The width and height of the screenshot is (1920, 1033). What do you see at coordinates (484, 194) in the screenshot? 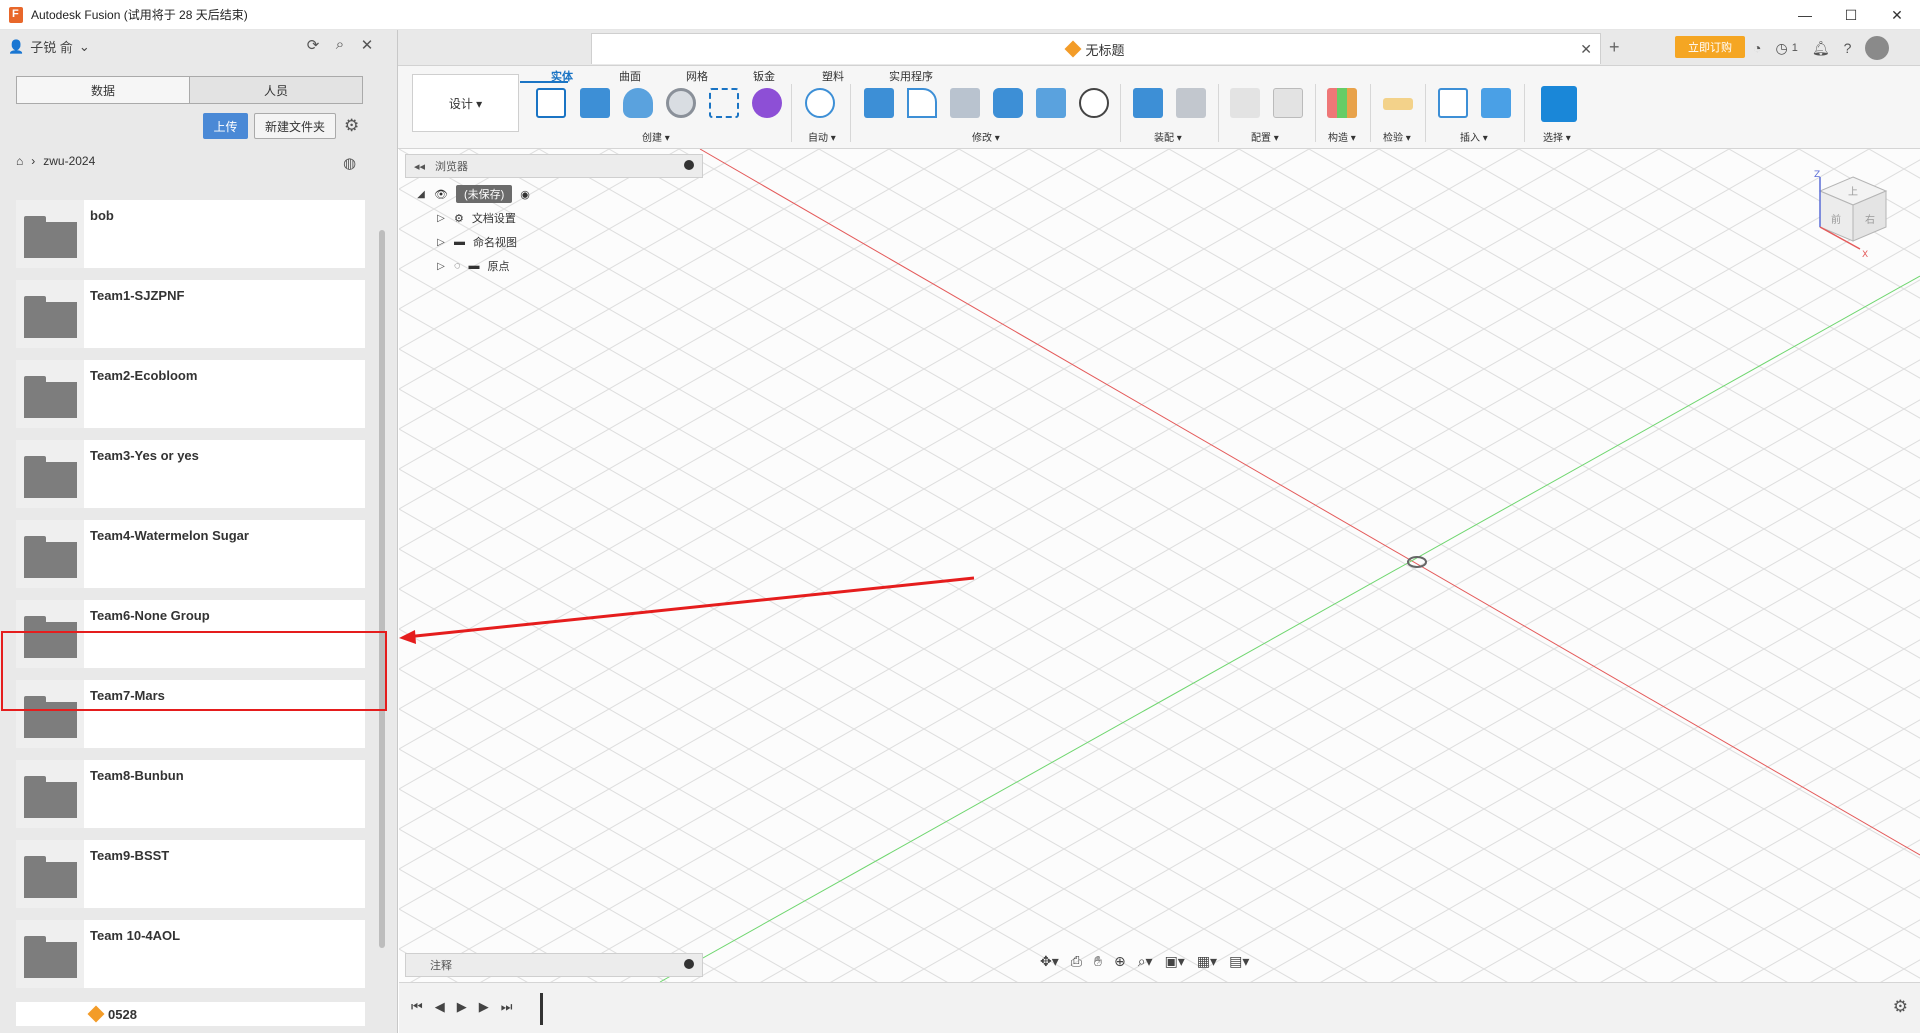
I see `root-component: (未保存)` at bounding box center [484, 194].